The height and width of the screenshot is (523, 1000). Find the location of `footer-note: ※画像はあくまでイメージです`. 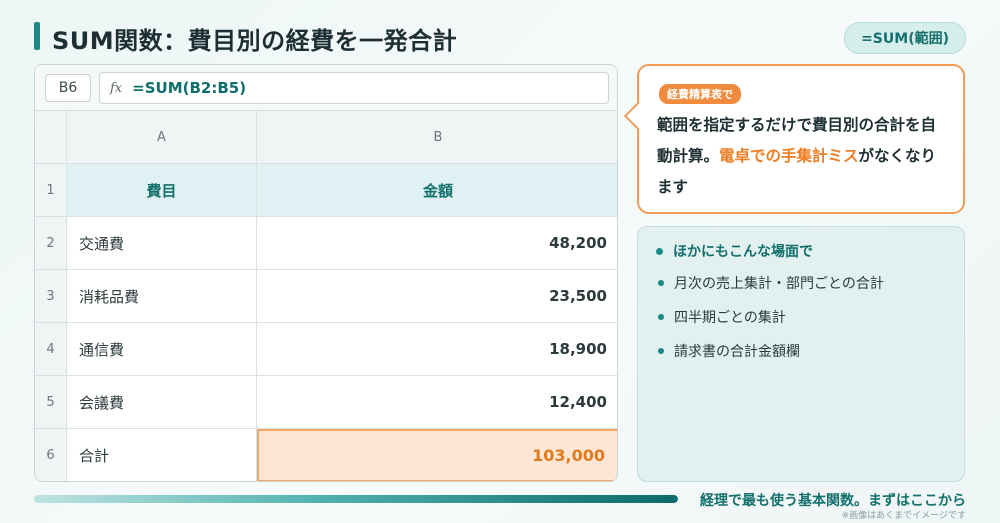

footer-note: ※画像はあくまでイメージです is located at coordinates (903, 516).